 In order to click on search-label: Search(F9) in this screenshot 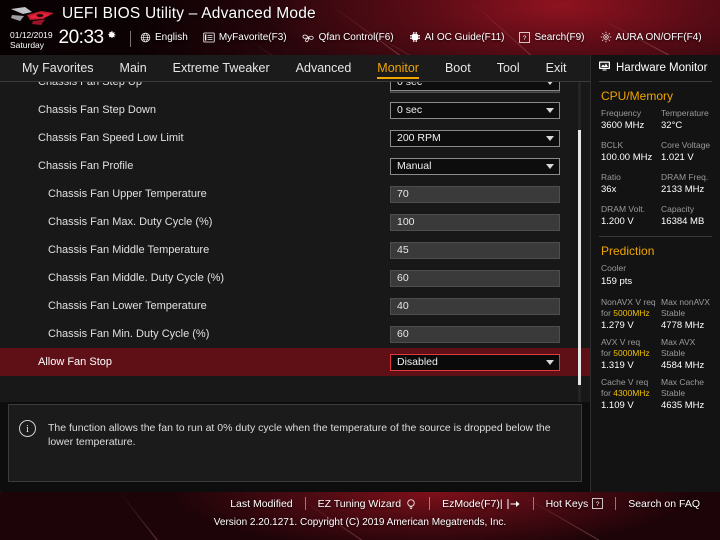, I will do `click(559, 37)`.